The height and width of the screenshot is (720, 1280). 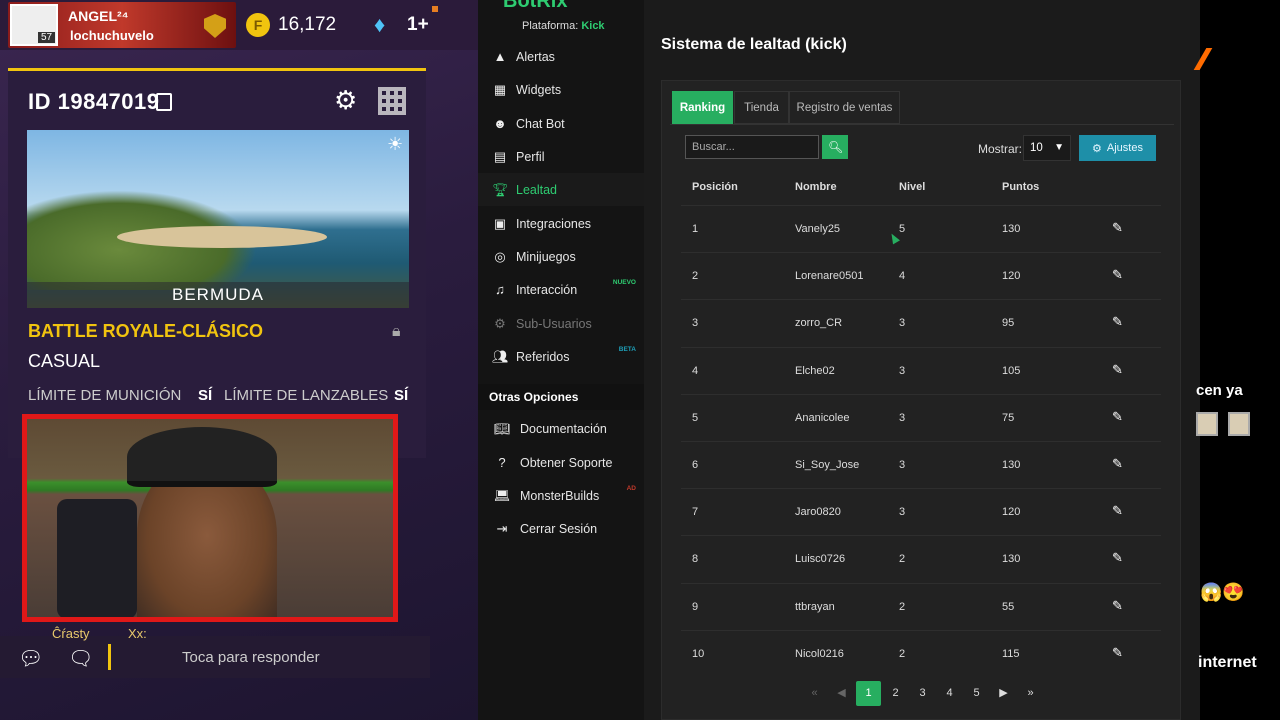 What do you see at coordinates (1030, 693) in the screenshot?
I see `last-page-icon: »` at bounding box center [1030, 693].